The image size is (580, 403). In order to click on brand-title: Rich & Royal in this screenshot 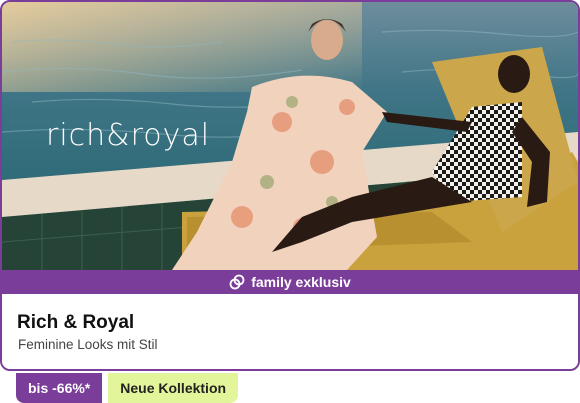, I will do `click(76, 322)`.